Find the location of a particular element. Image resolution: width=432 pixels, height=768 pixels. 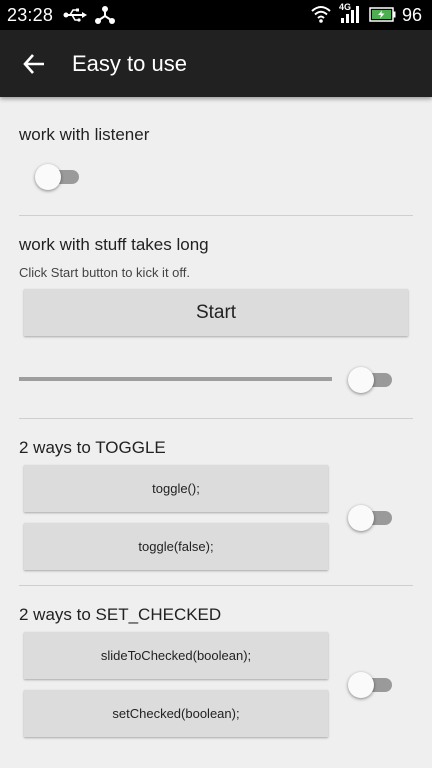

share-icon is located at coordinates (105, 15).